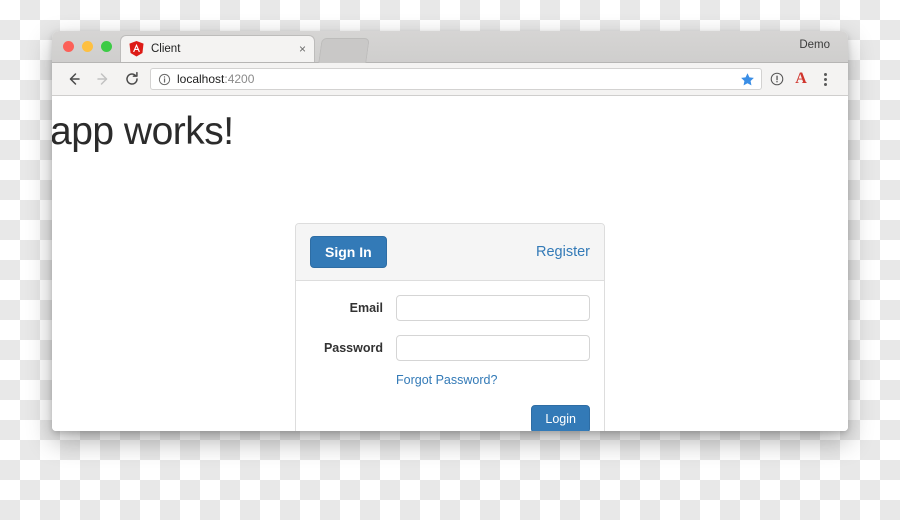 The image size is (900, 520). I want to click on bookmark-button, so click(747, 82).